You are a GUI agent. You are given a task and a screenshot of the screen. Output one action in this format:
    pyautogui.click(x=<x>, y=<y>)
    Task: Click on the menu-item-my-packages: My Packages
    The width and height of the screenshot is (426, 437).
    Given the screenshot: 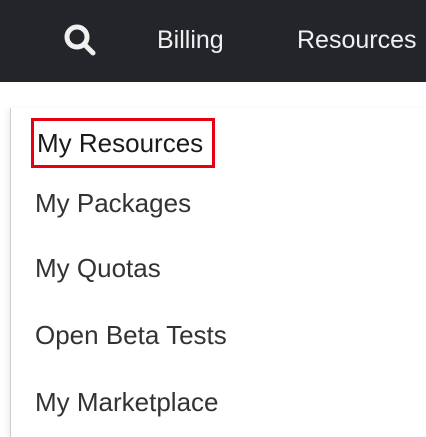 What is the action you would take?
    pyautogui.click(x=113, y=203)
    